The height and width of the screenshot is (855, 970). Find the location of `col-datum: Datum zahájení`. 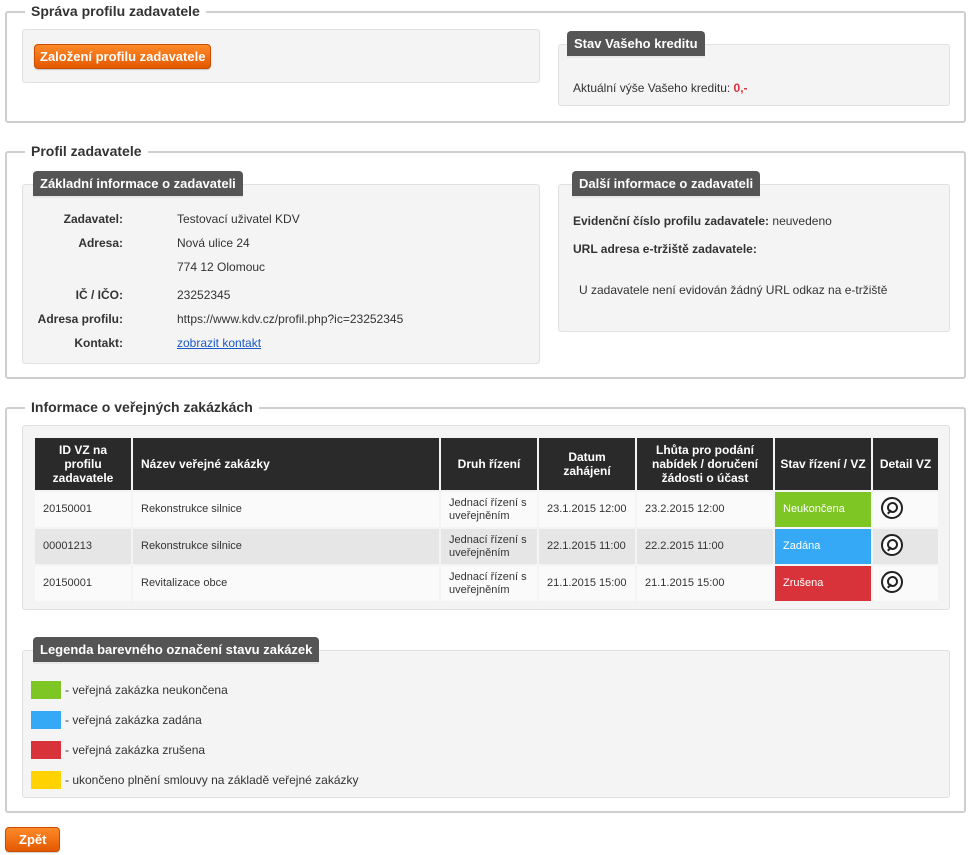

col-datum: Datum zahájení is located at coordinates (587, 464).